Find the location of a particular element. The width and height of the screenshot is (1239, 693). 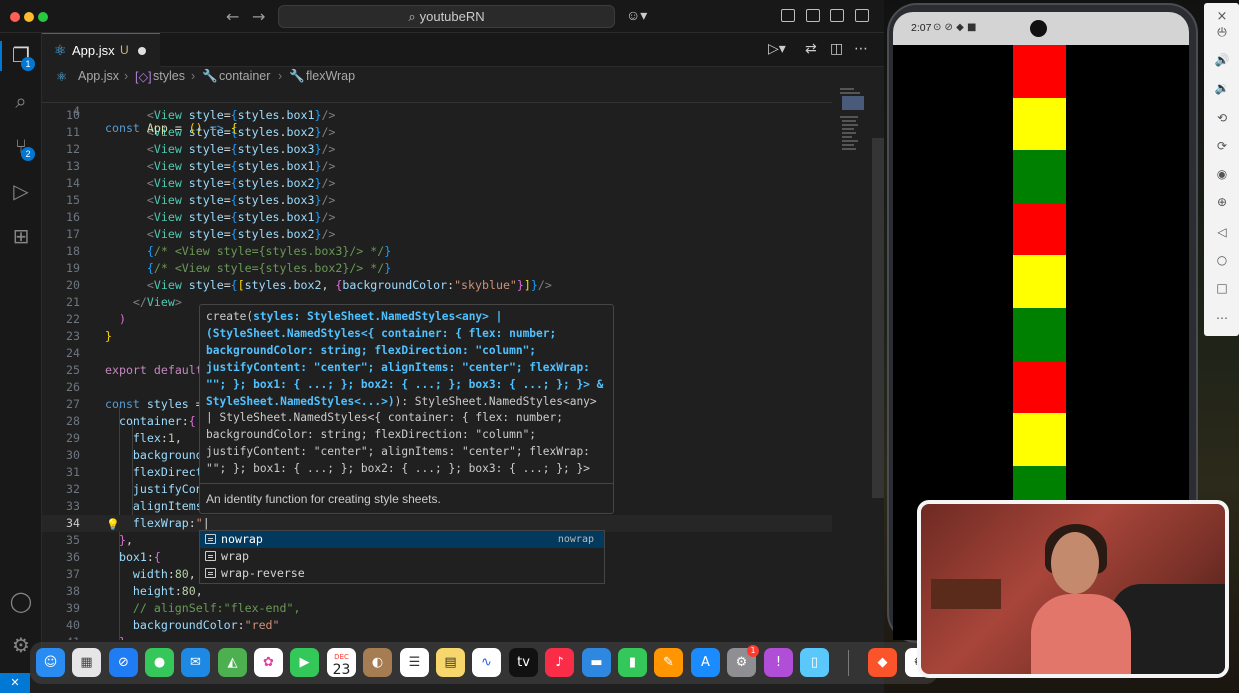

suggestion-item: wrap is located at coordinates (402, 556).